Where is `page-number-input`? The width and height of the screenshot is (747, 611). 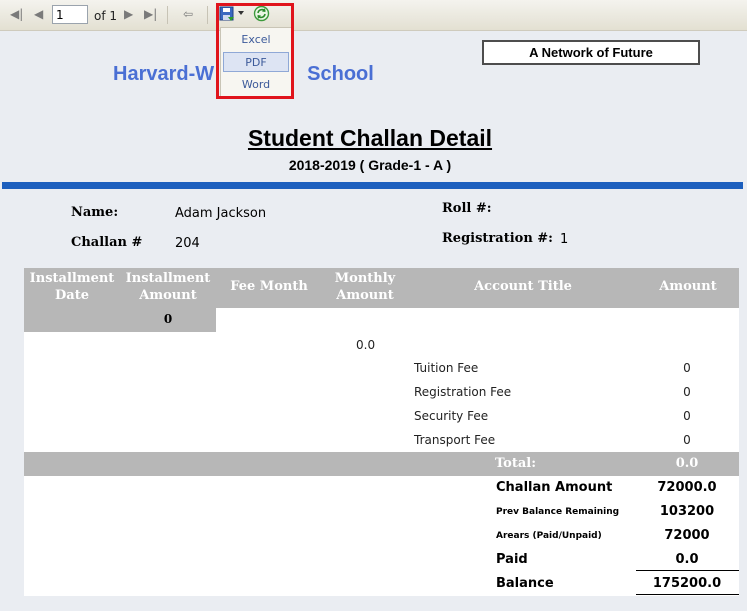 page-number-input is located at coordinates (70, 14).